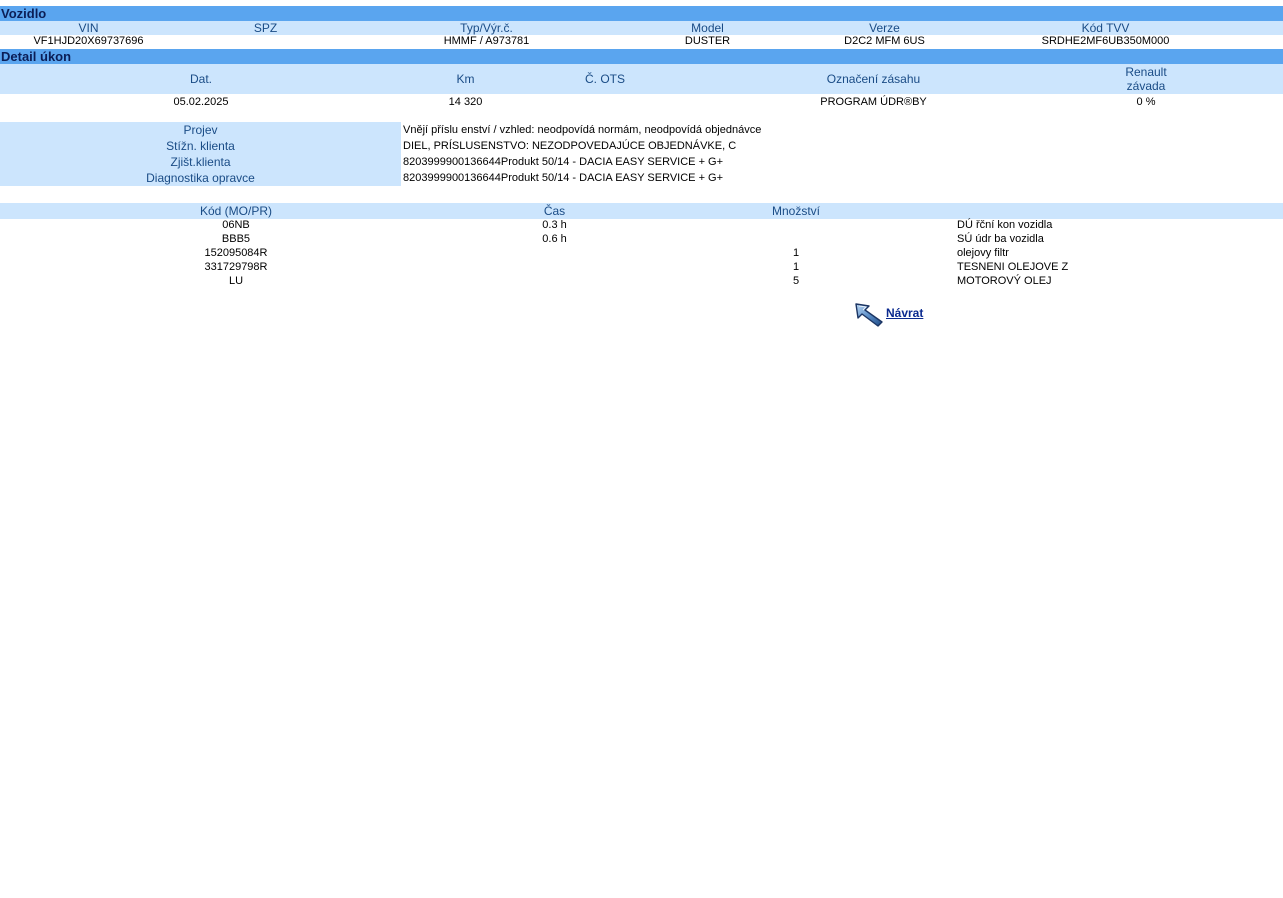 The height and width of the screenshot is (898, 1283). What do you see at coordinates (983, 253) in the screenshot?
I see `part-description: olejovy filtr` at bounding box center [983, 253].